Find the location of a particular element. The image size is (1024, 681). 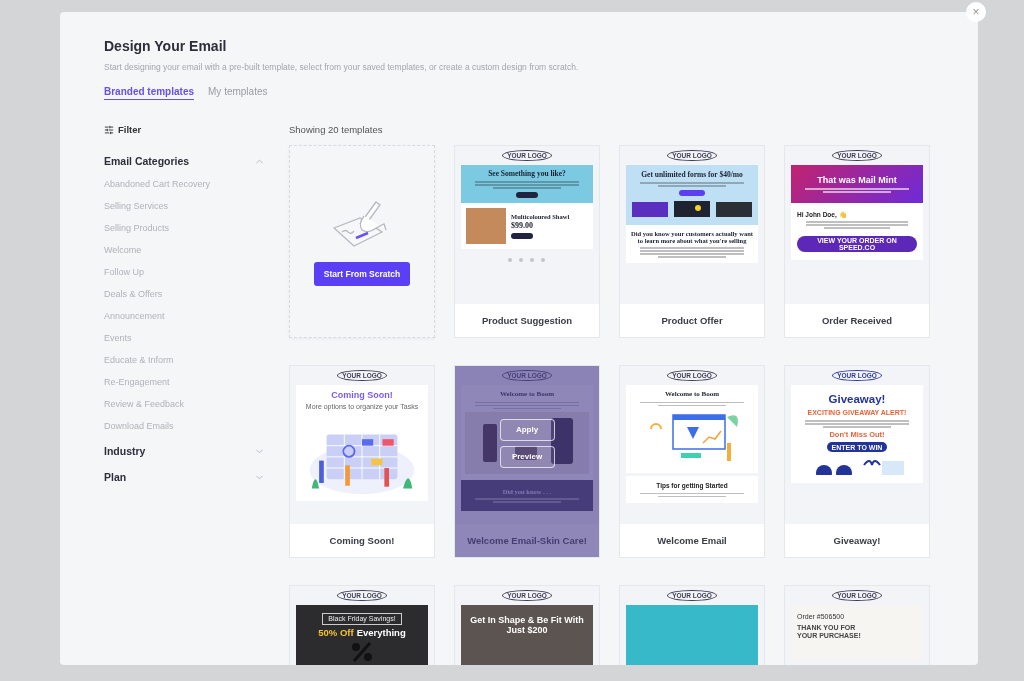

filter-button: Filter is located at coordinates (184, 129).